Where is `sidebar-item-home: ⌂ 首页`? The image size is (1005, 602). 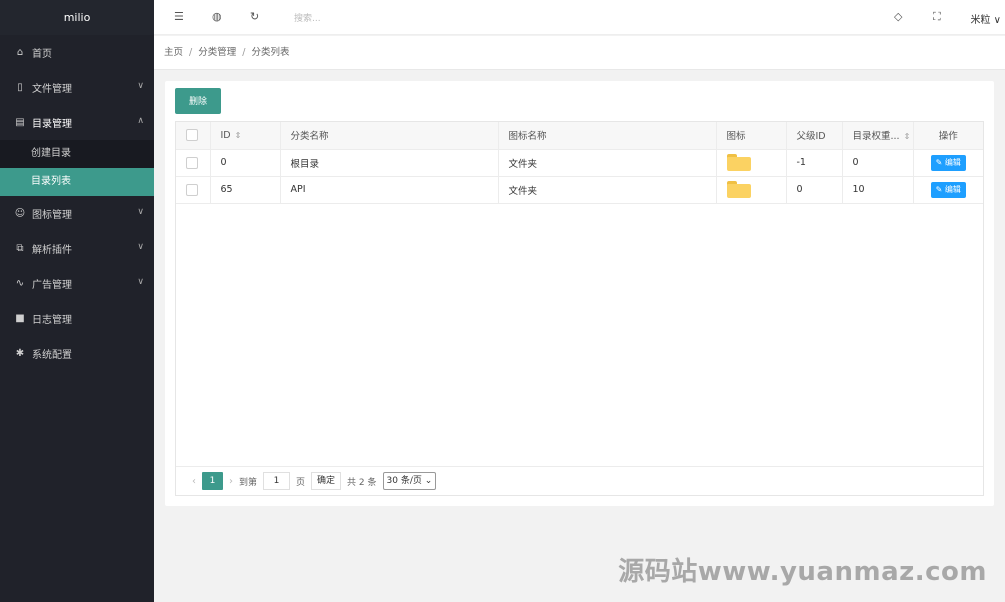 sidebar-item-home: ⌂ 首页 is located at coordinates (77, 52).